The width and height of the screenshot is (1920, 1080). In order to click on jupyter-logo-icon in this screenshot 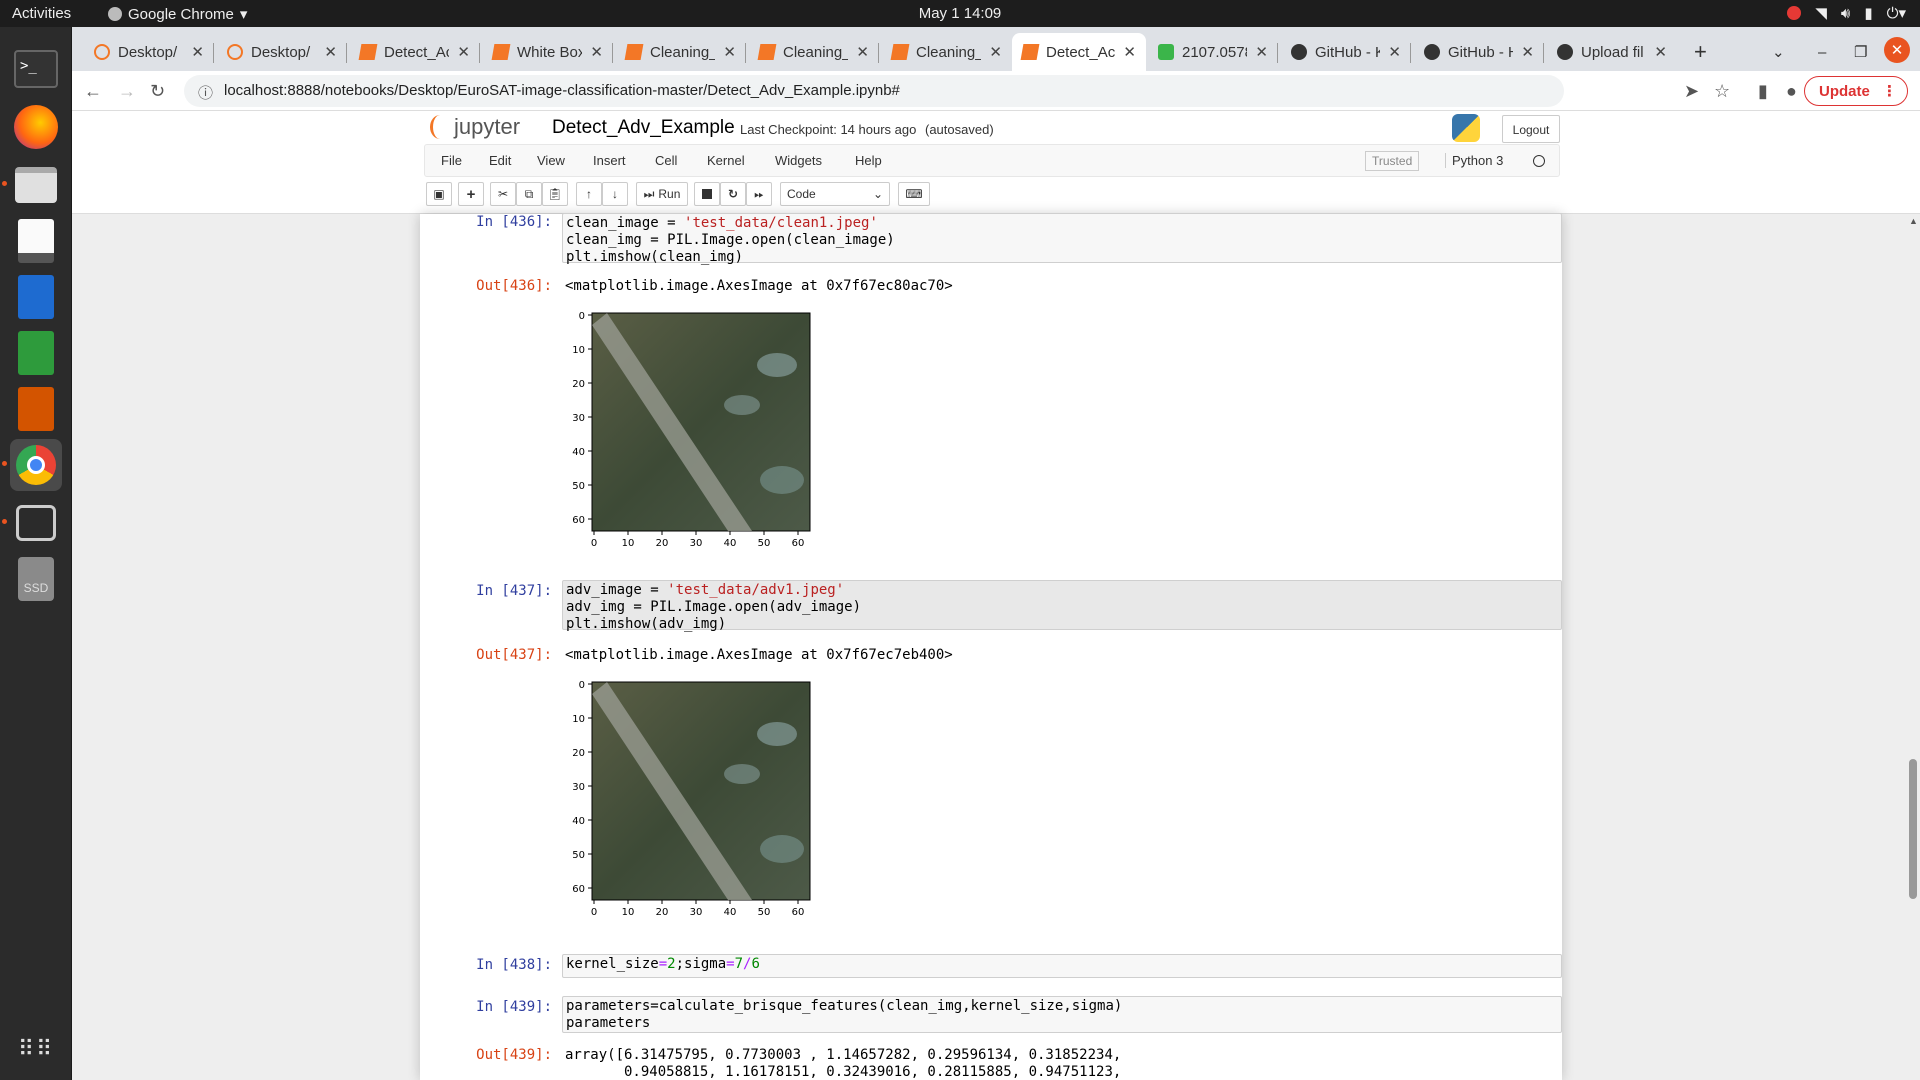, I will do `click(440, 127)`.